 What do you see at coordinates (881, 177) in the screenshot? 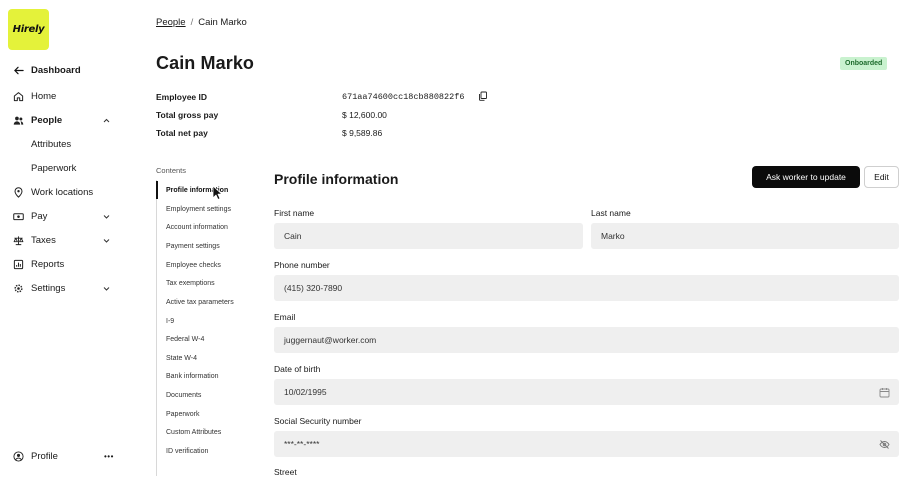
I see `edit-button: Edit` at bounding box center [881, 177].